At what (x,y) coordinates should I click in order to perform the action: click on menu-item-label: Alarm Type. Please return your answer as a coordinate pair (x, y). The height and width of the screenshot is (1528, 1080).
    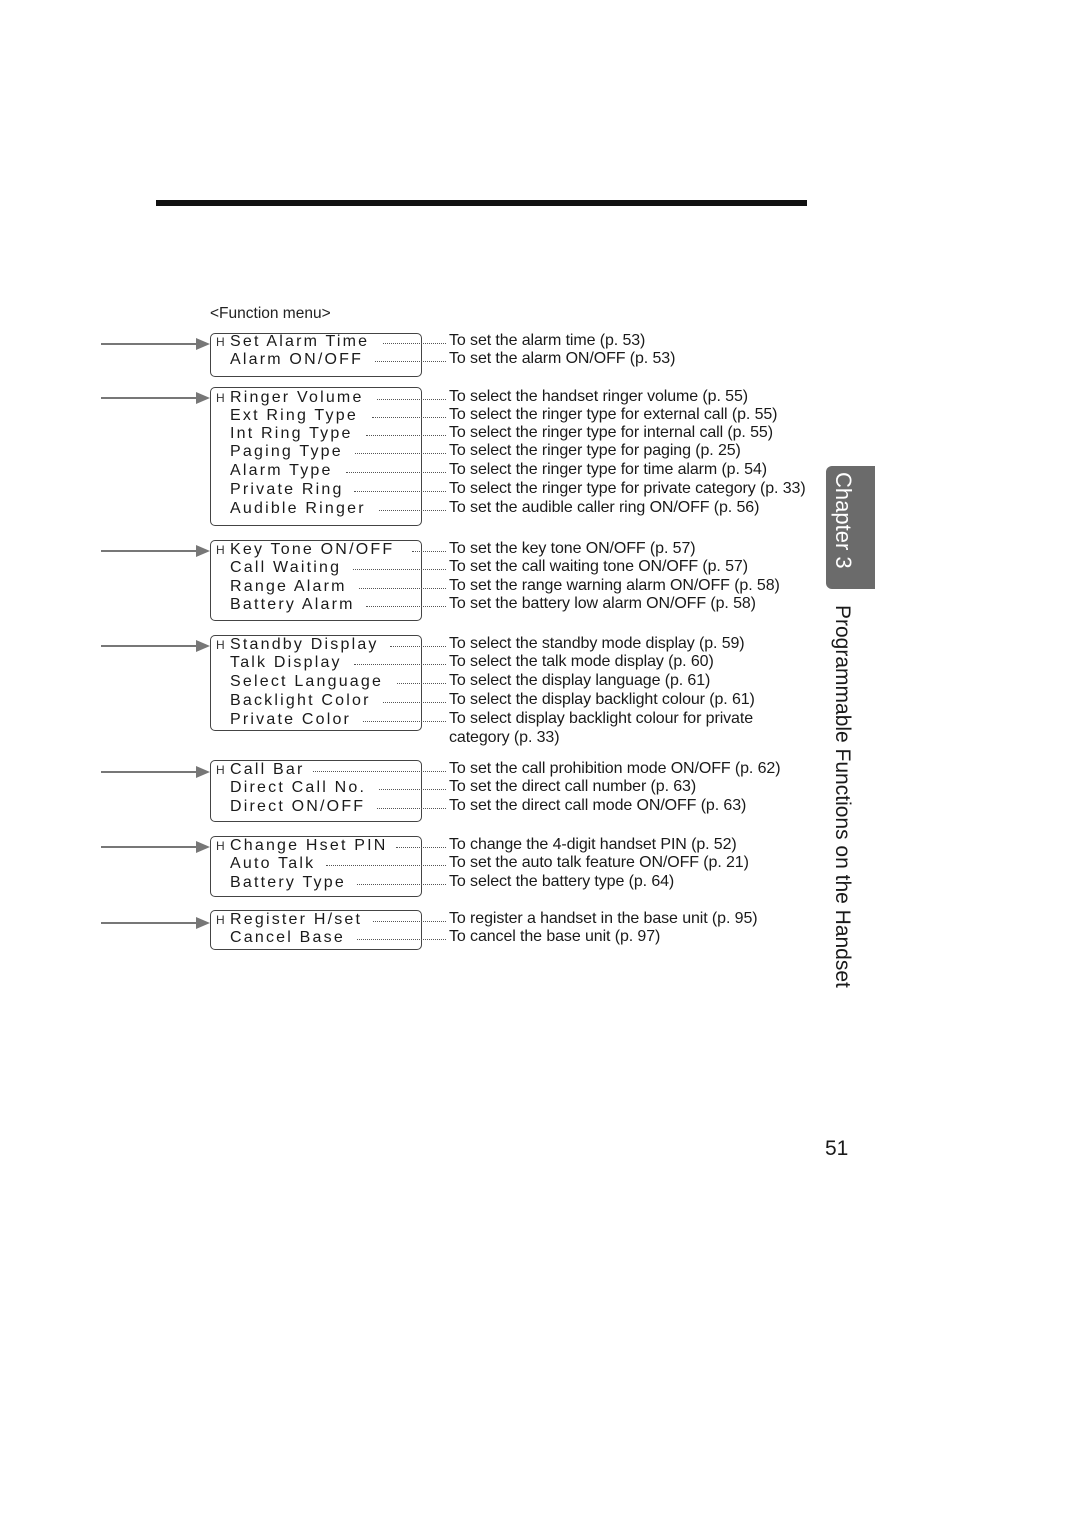
    Looking at the image, I should click on (281, 470).